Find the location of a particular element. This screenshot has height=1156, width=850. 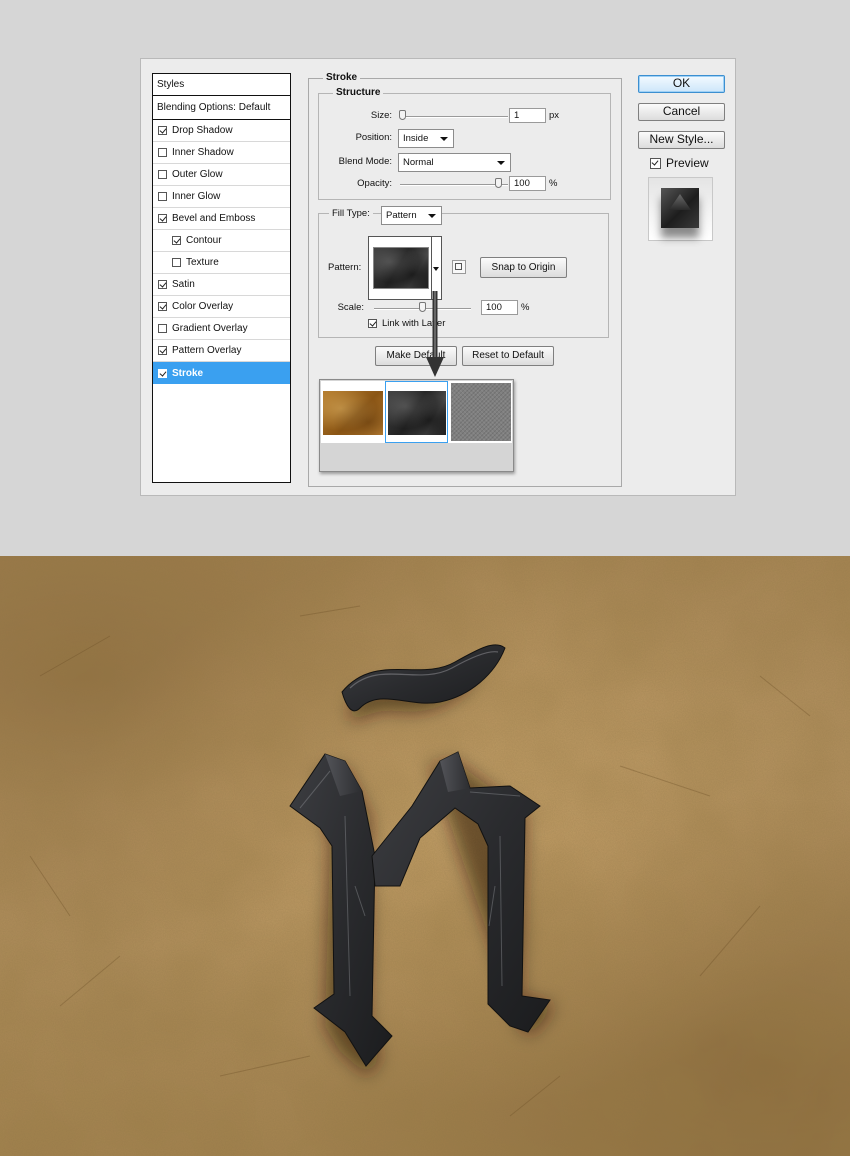

style-preview-thumbnail is located at coordinates (680, 209).